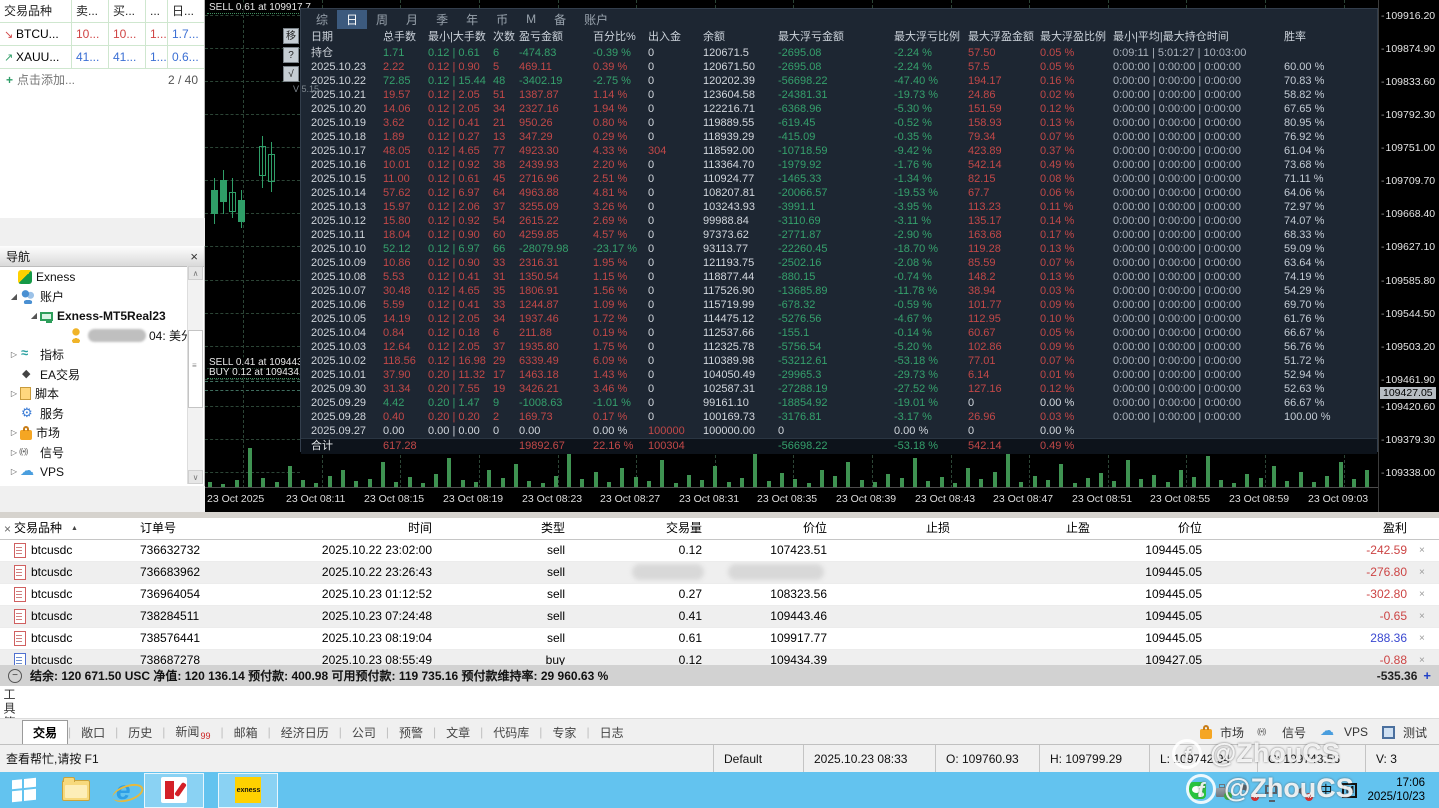 The image size is (1439, 808). Describe the element at coordinates (1427, 675) in the screenshot. I see `expand-icon: +` at that location.